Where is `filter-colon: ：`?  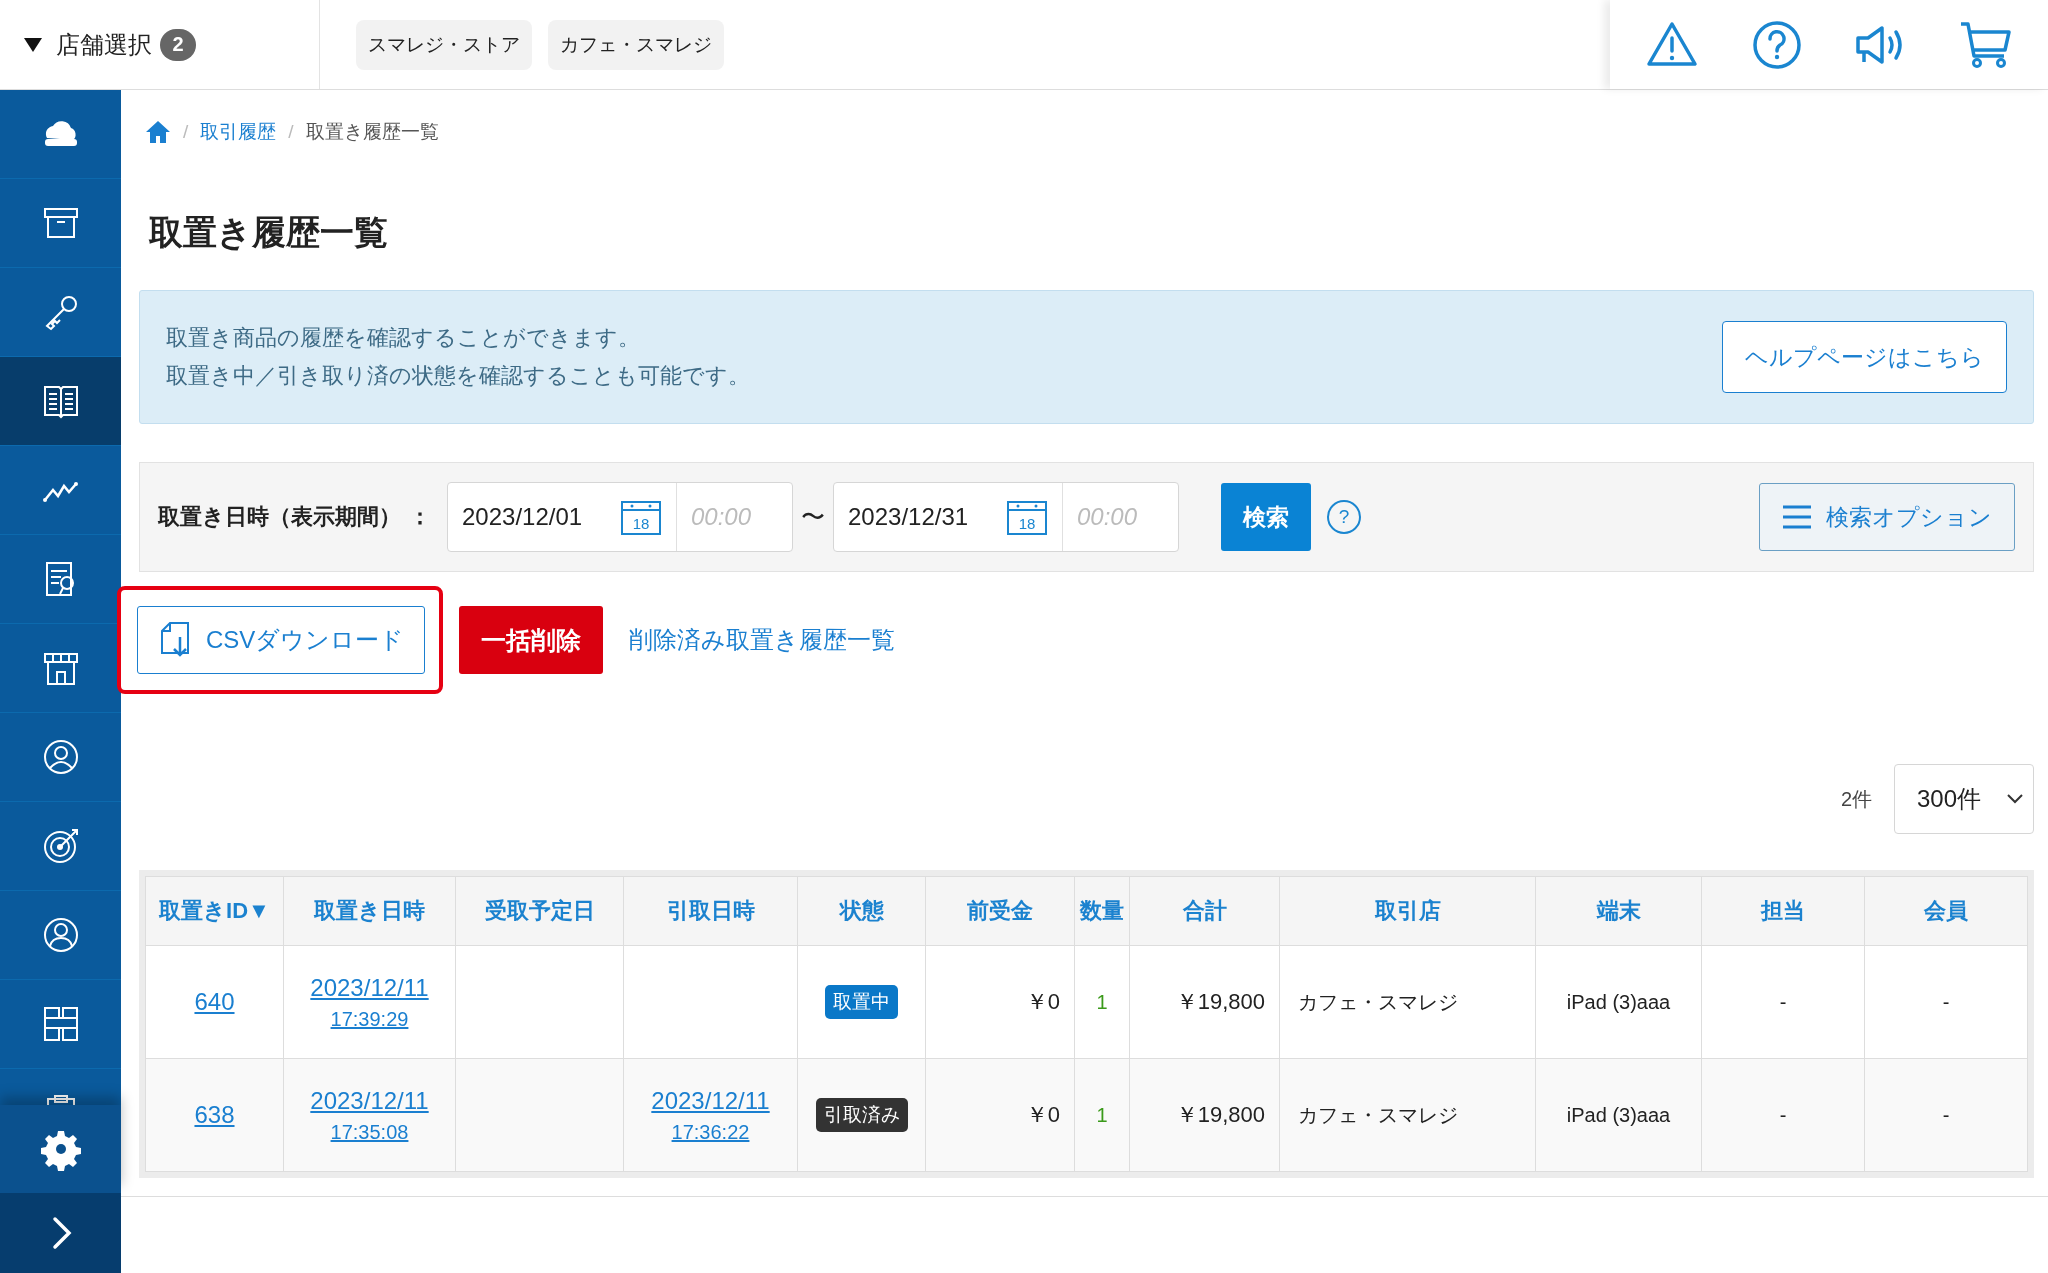
filter-colon: ： is located at coordinates (420, 517).